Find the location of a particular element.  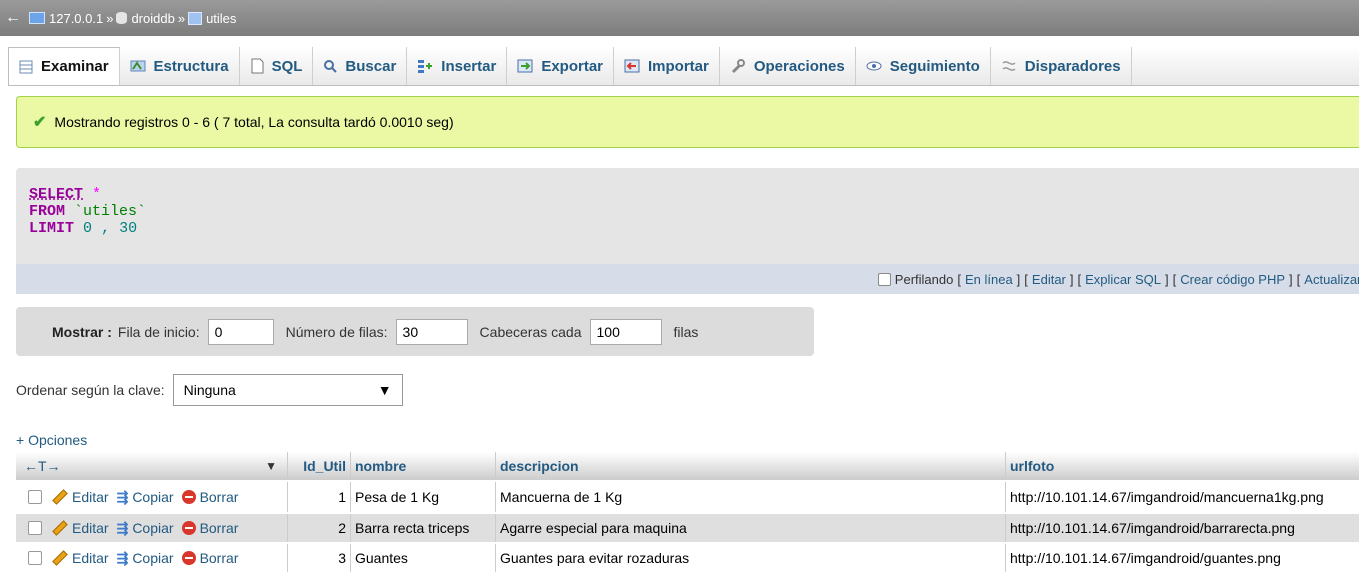

chevron-down-icon: ▼ is located at coordinates (384, 390).